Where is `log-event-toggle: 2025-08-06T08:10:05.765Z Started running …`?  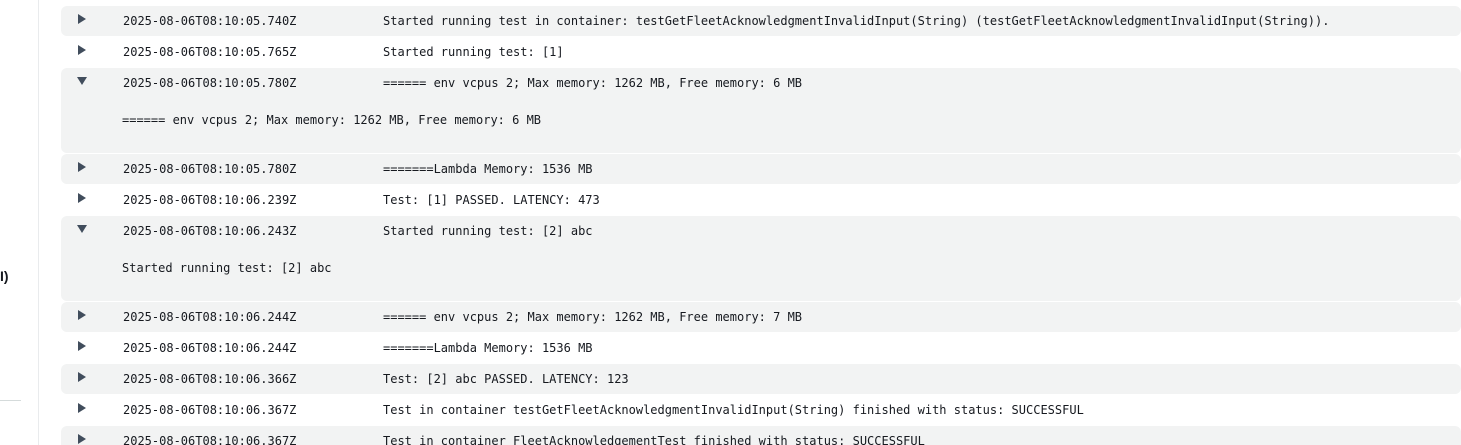
log-event-toggle: 2025-08-06T08:10:05.765Z Started running … is located at coordinates (761, 52).